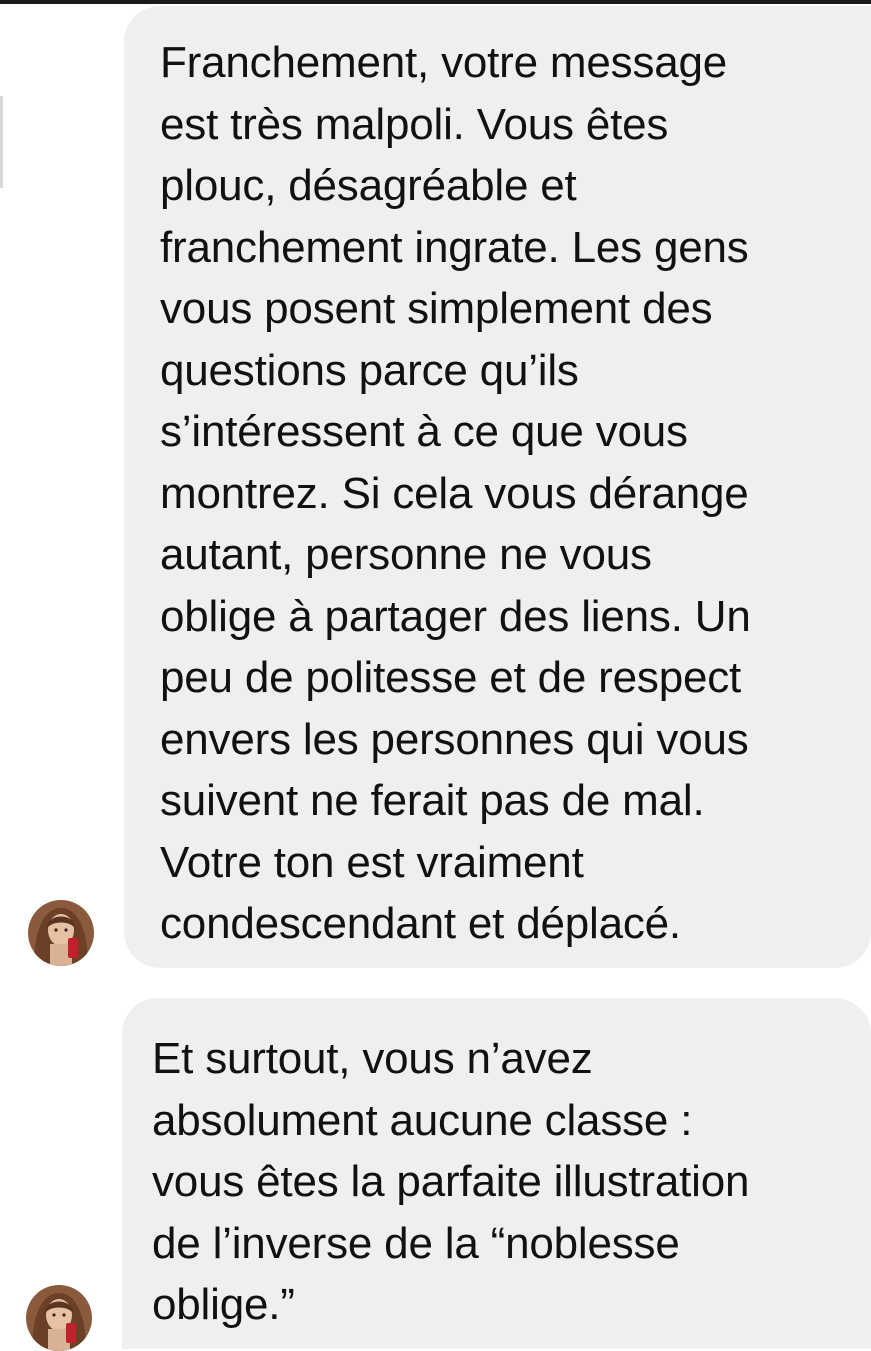 The height and width of the screenshot is (1351, 871). I want to click on message-line: franchement ingrate. Les gens, so click(454, 247).